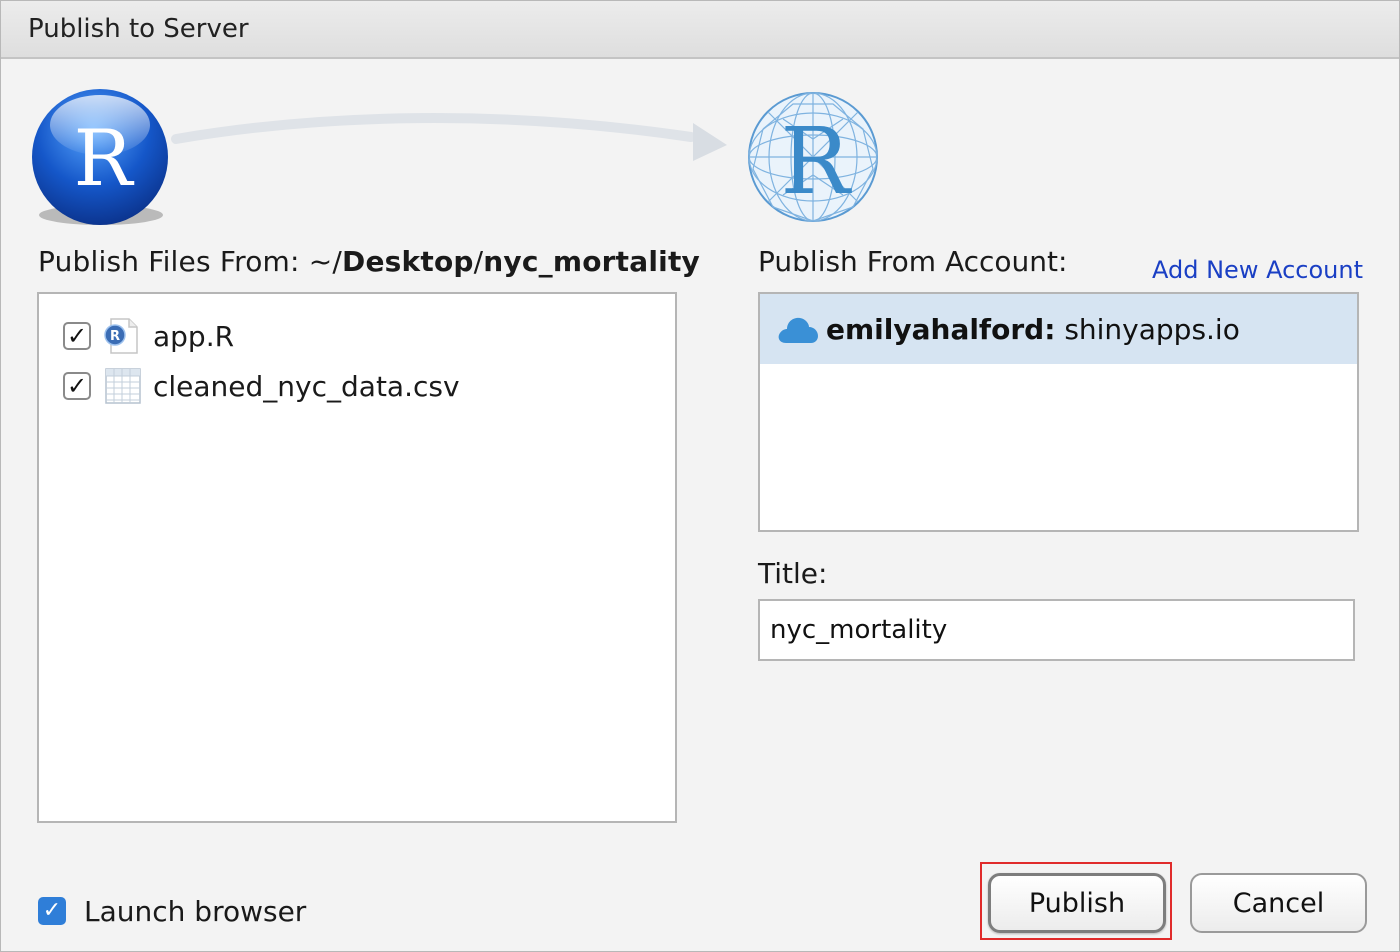 The height and width of the screenshot is (952, 1400). I want to click on cloud-icon, so click(798, 330).